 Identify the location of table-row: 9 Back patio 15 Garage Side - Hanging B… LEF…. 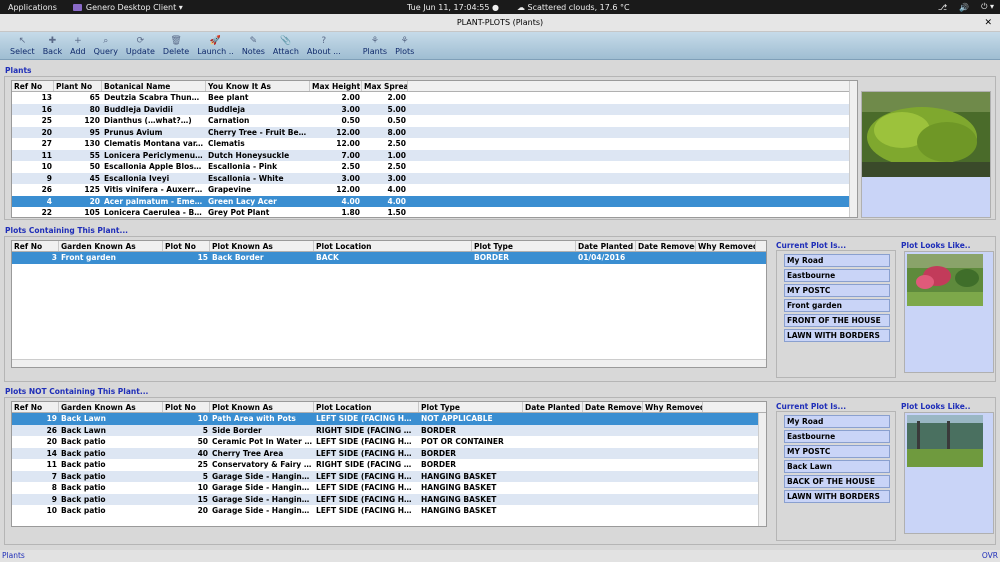
(389, 499).